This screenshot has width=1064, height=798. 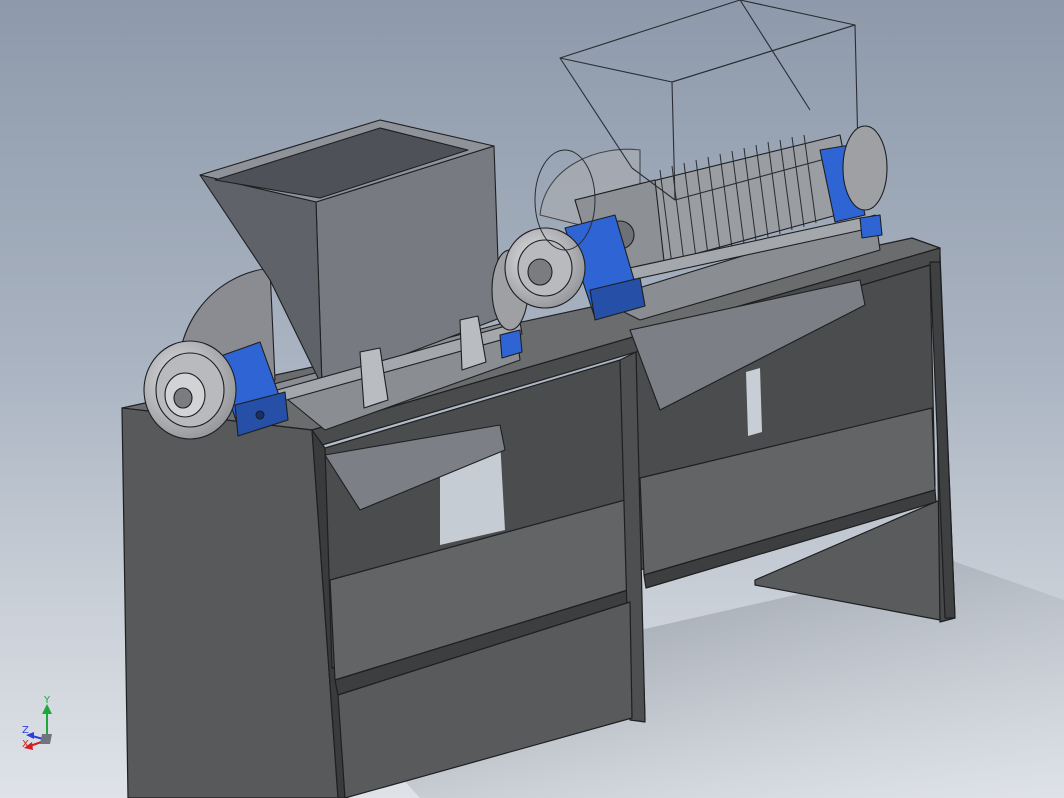 What do you see at coordinates (39, 727) in the screenshot?
I see `coordinate-triad: Y Z X` at bounding box center [39, 727].